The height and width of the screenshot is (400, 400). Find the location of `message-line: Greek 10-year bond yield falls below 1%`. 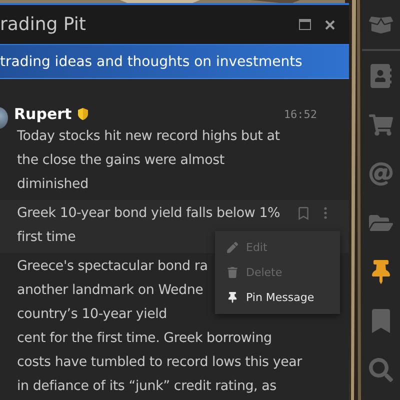

message-line: Greek 10-year bond yield falls below 1% is located at coordinates (148, 214).